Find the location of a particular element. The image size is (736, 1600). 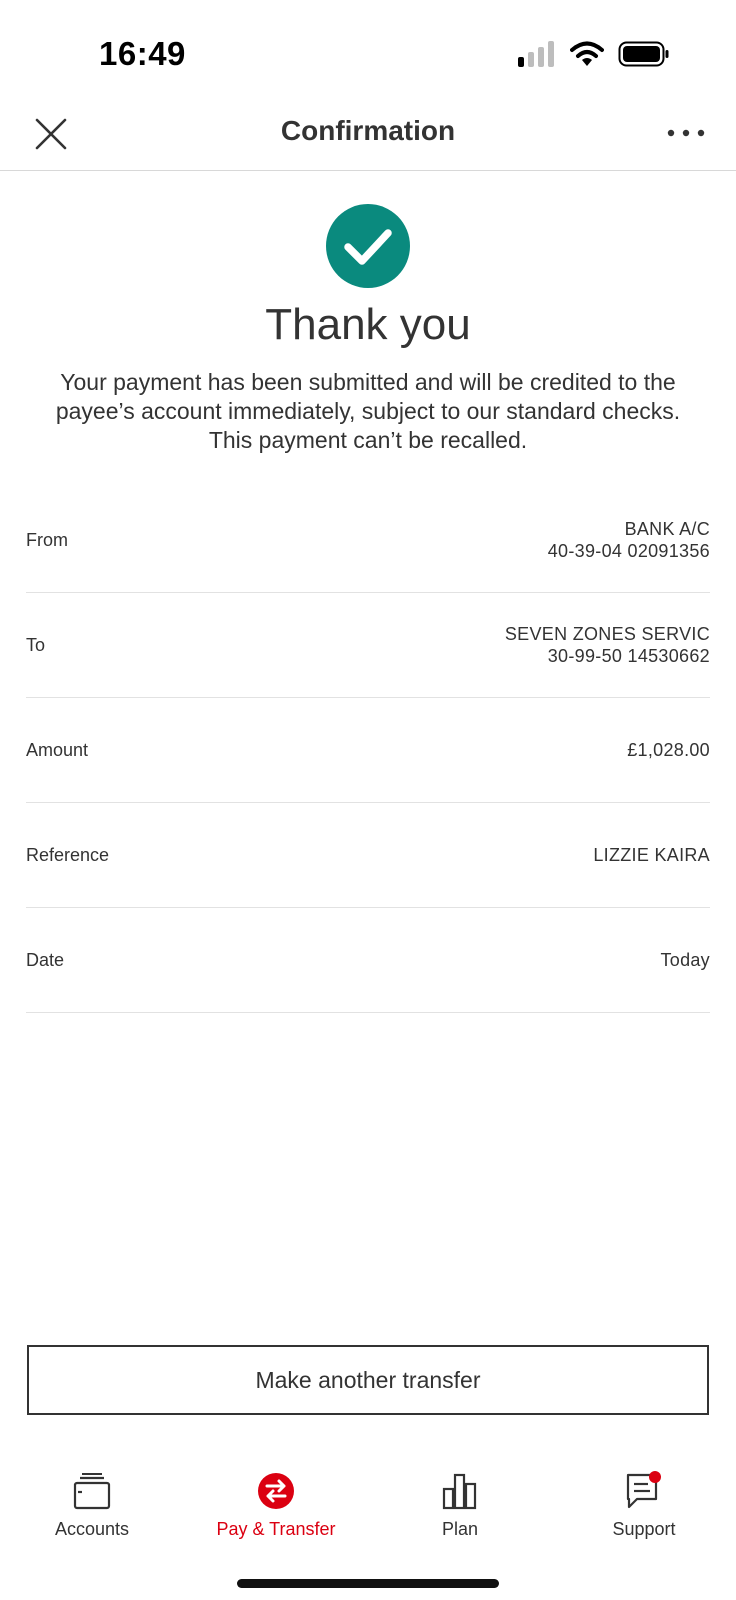

tab-plan: Plan is located at coordinates (460, 1505).